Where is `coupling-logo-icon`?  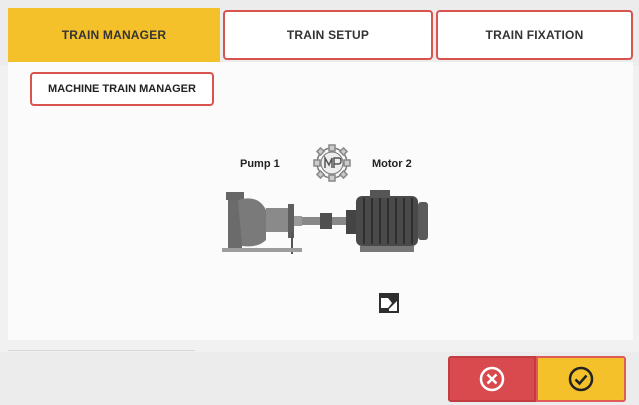 coupling-logo-icon is located at coordinates (332, 163).